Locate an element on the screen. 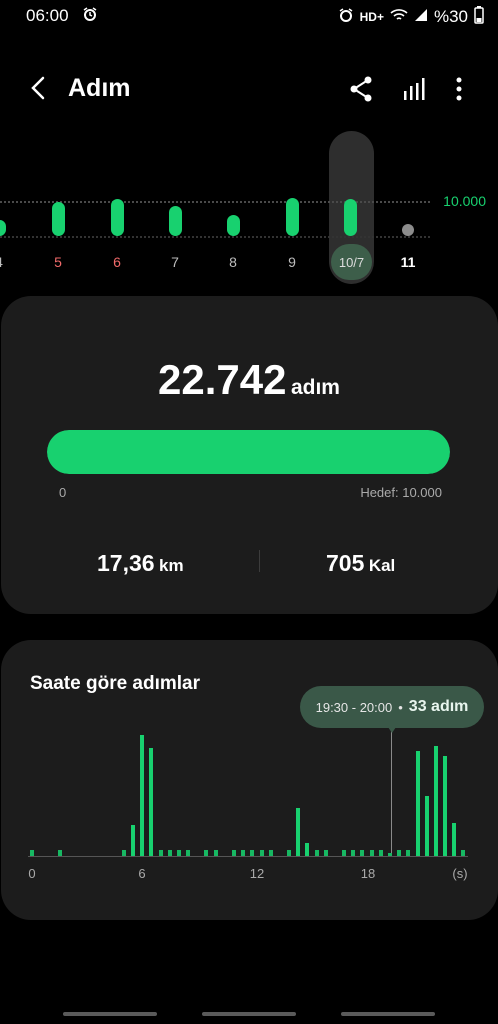 The height and width of the screenshot is (1024, 498). nav-recents is located at coordinates (110, 1014).